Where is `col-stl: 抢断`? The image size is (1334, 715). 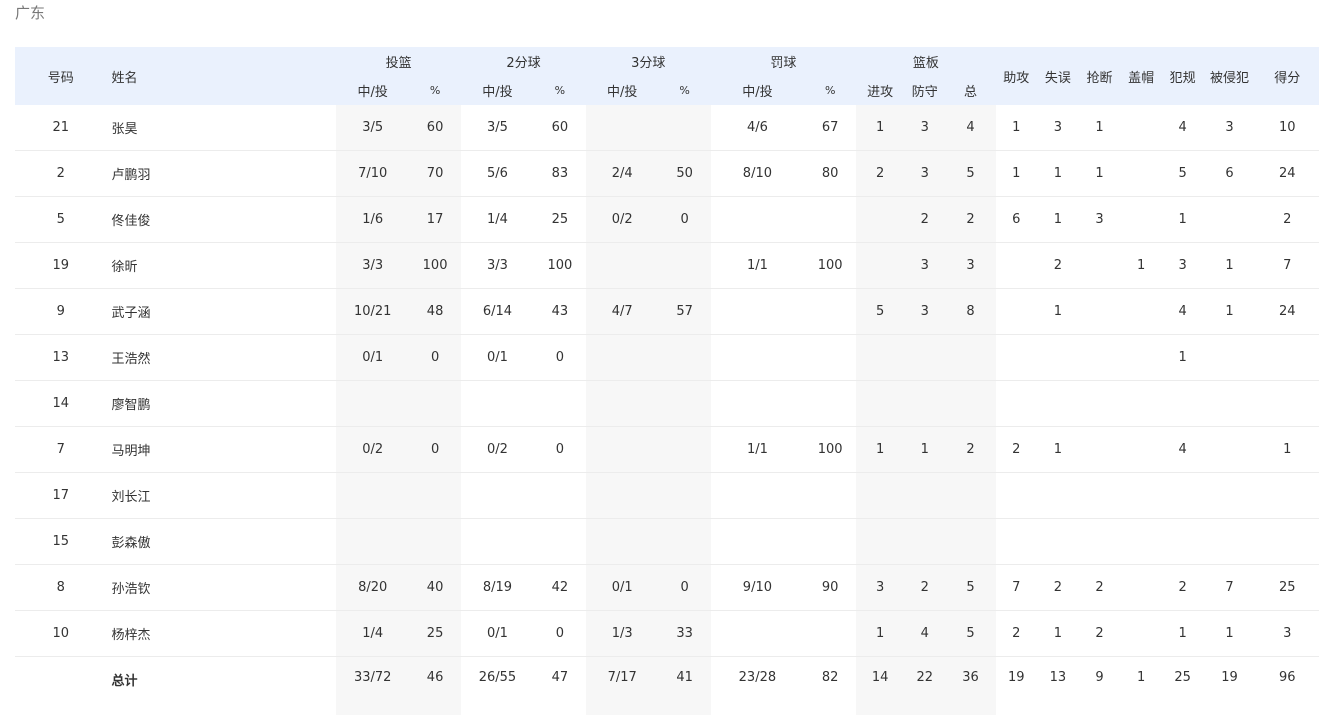 col-stl: 抢断 is located at coordinates (1100, 76).